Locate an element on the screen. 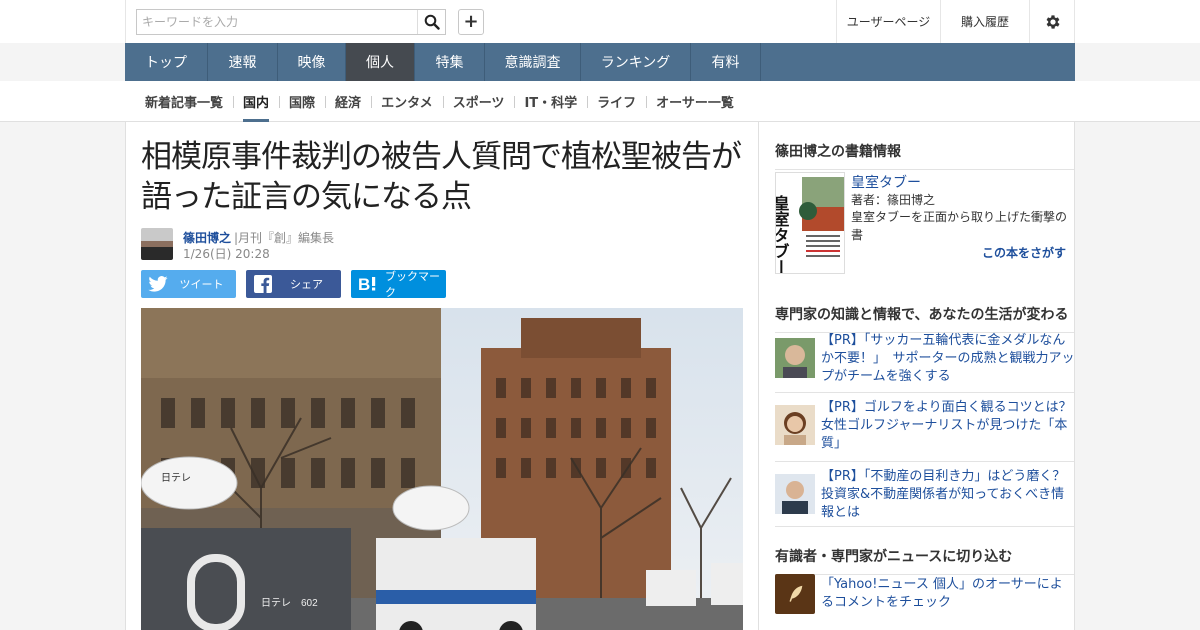 The height and width of the screenshot is (630, 1200). comment-thumb is located at coordinates (795, 594).